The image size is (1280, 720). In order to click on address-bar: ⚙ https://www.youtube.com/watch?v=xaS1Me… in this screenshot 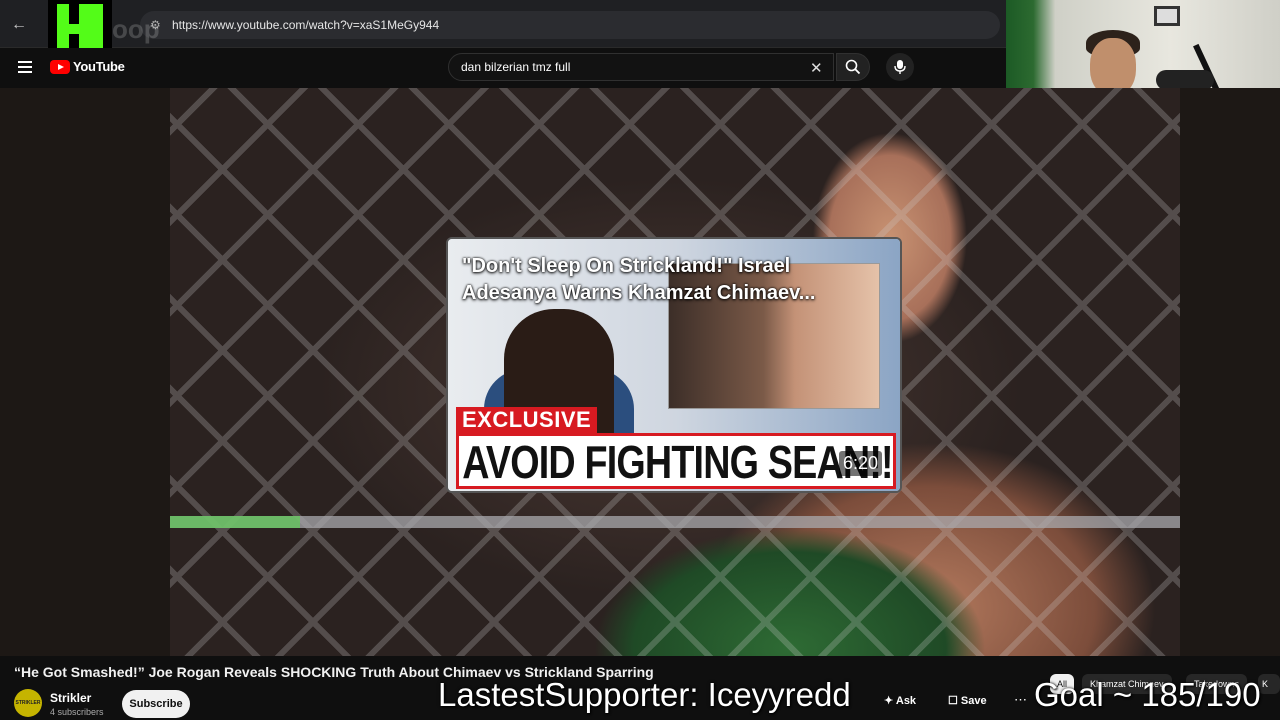, I will do `click(570, 25)`.